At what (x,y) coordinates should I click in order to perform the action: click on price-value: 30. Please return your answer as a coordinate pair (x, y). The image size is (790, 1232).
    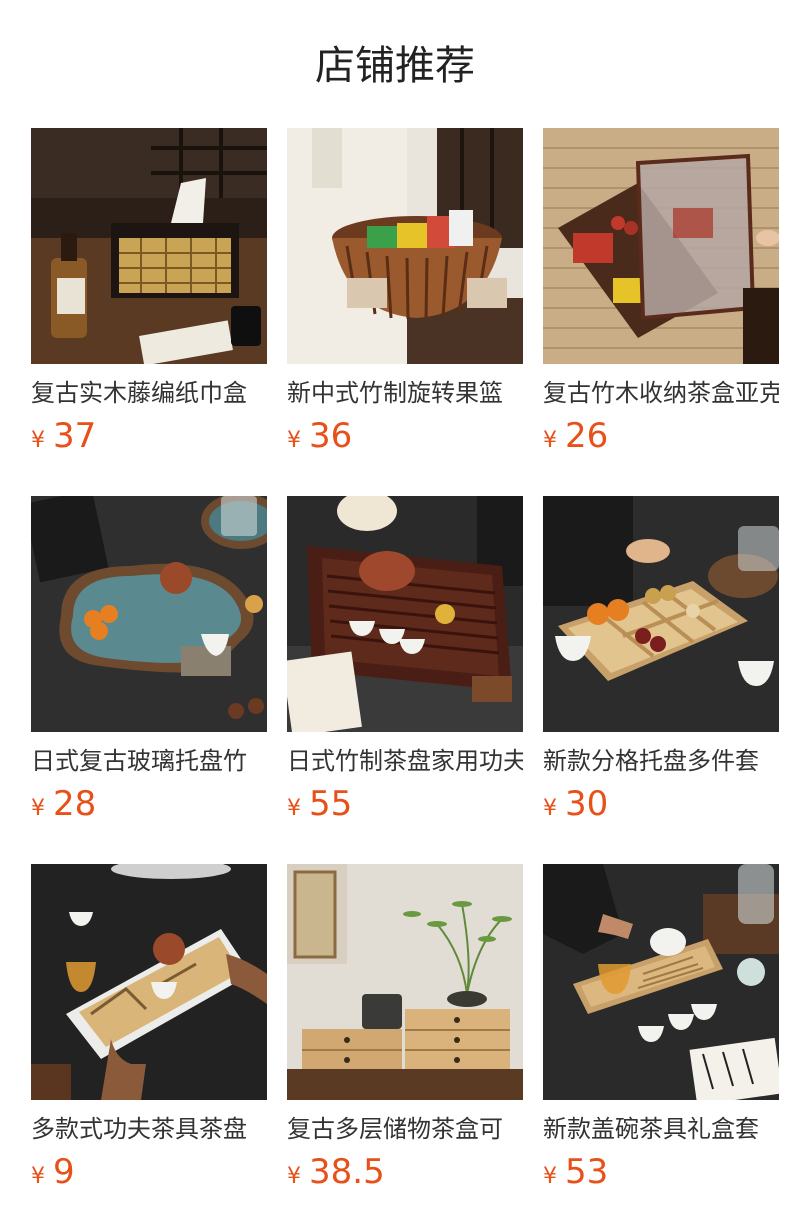
    Looking at the image, I should click on (587, 804).